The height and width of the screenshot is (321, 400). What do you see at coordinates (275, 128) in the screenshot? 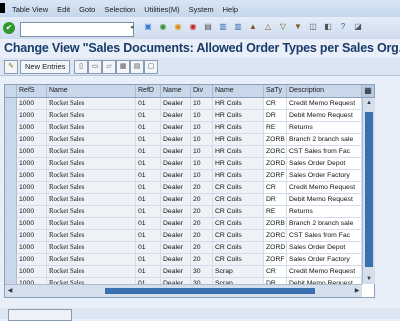
I see `cell-saty: RE` at bounding box center [275, 128].